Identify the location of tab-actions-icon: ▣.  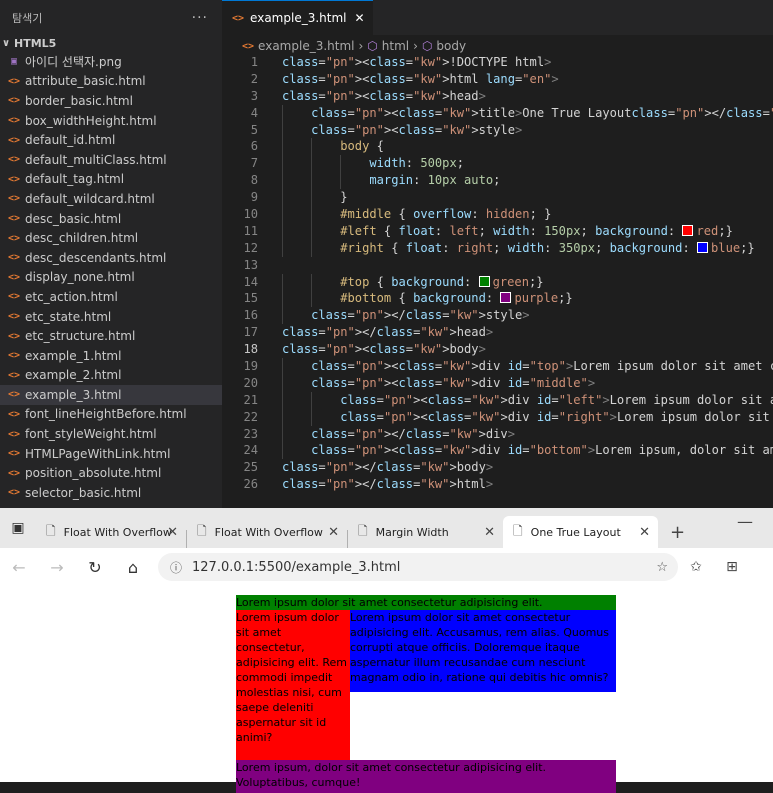
(18, 528).